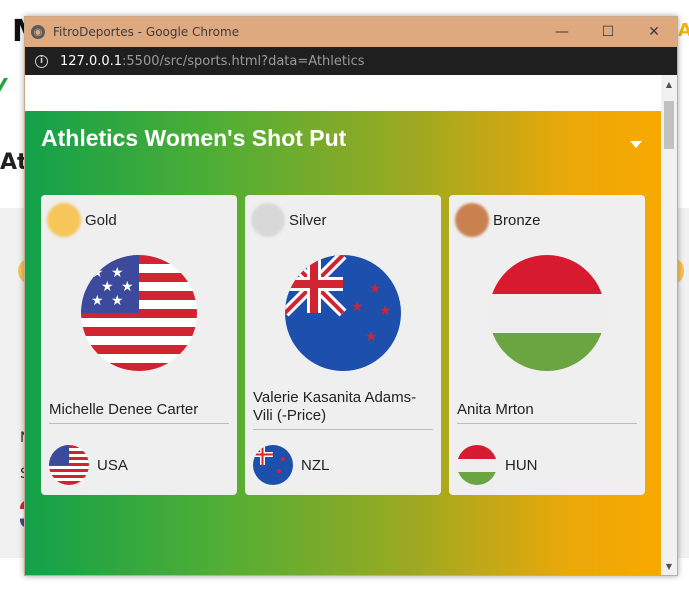 The image size is (689, 598). I want to click on medal-row: Bronze, so click(498, 220).